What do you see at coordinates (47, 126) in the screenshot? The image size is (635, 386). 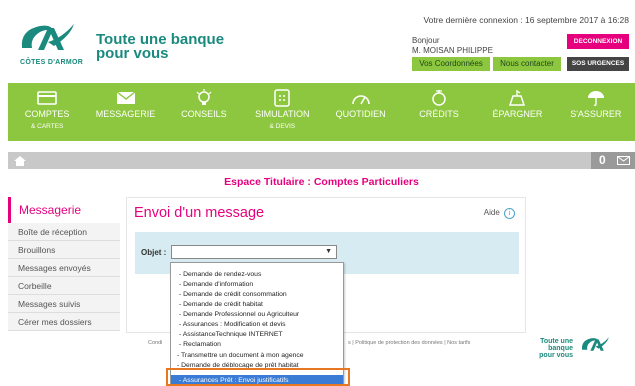 I see `nav-sublabel: & CARTES` at bounding box center [47, 126].